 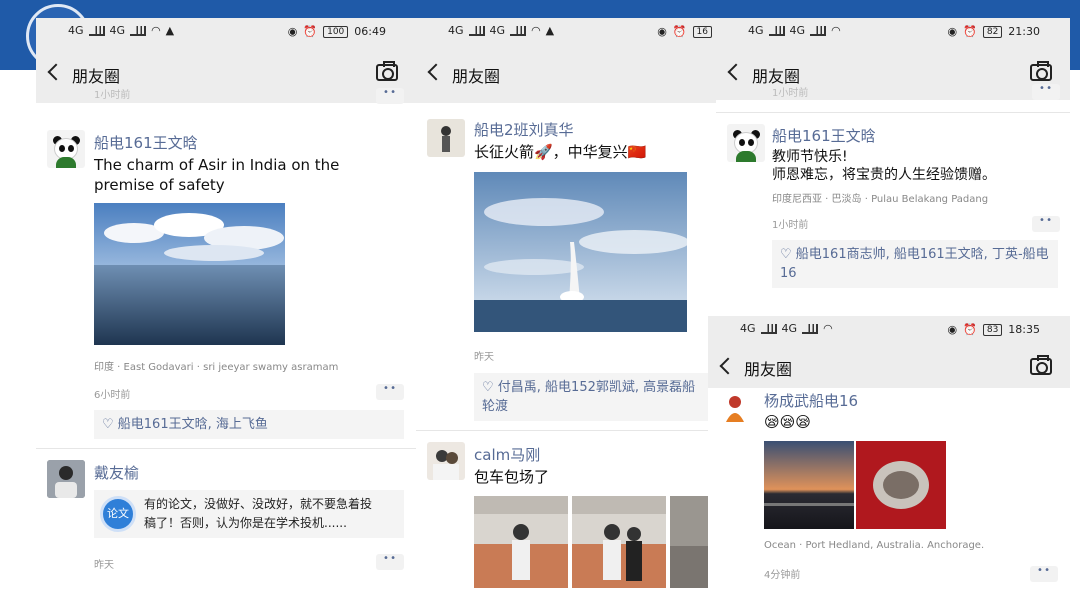 What do you see at coordinates (336, 31) in the screenshot?
I see `battery-icon: 100` at bounding box center [336, 31].